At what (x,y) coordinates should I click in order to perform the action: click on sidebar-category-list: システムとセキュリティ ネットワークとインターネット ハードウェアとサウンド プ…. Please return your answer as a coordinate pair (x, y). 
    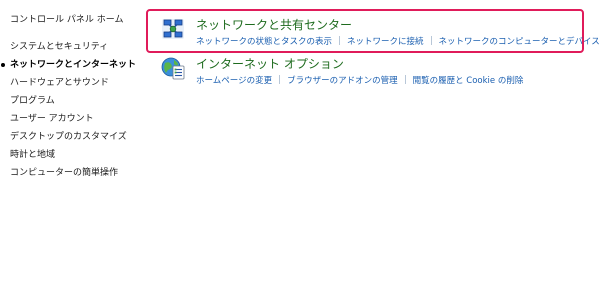
    Looking at the image, I should click on (69, 110).